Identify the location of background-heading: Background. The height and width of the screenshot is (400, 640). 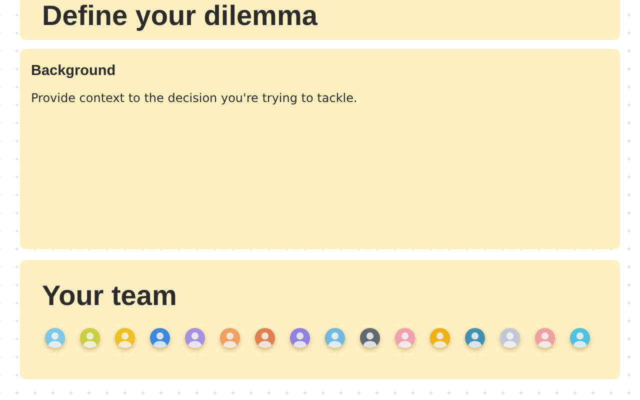
(73, 71).